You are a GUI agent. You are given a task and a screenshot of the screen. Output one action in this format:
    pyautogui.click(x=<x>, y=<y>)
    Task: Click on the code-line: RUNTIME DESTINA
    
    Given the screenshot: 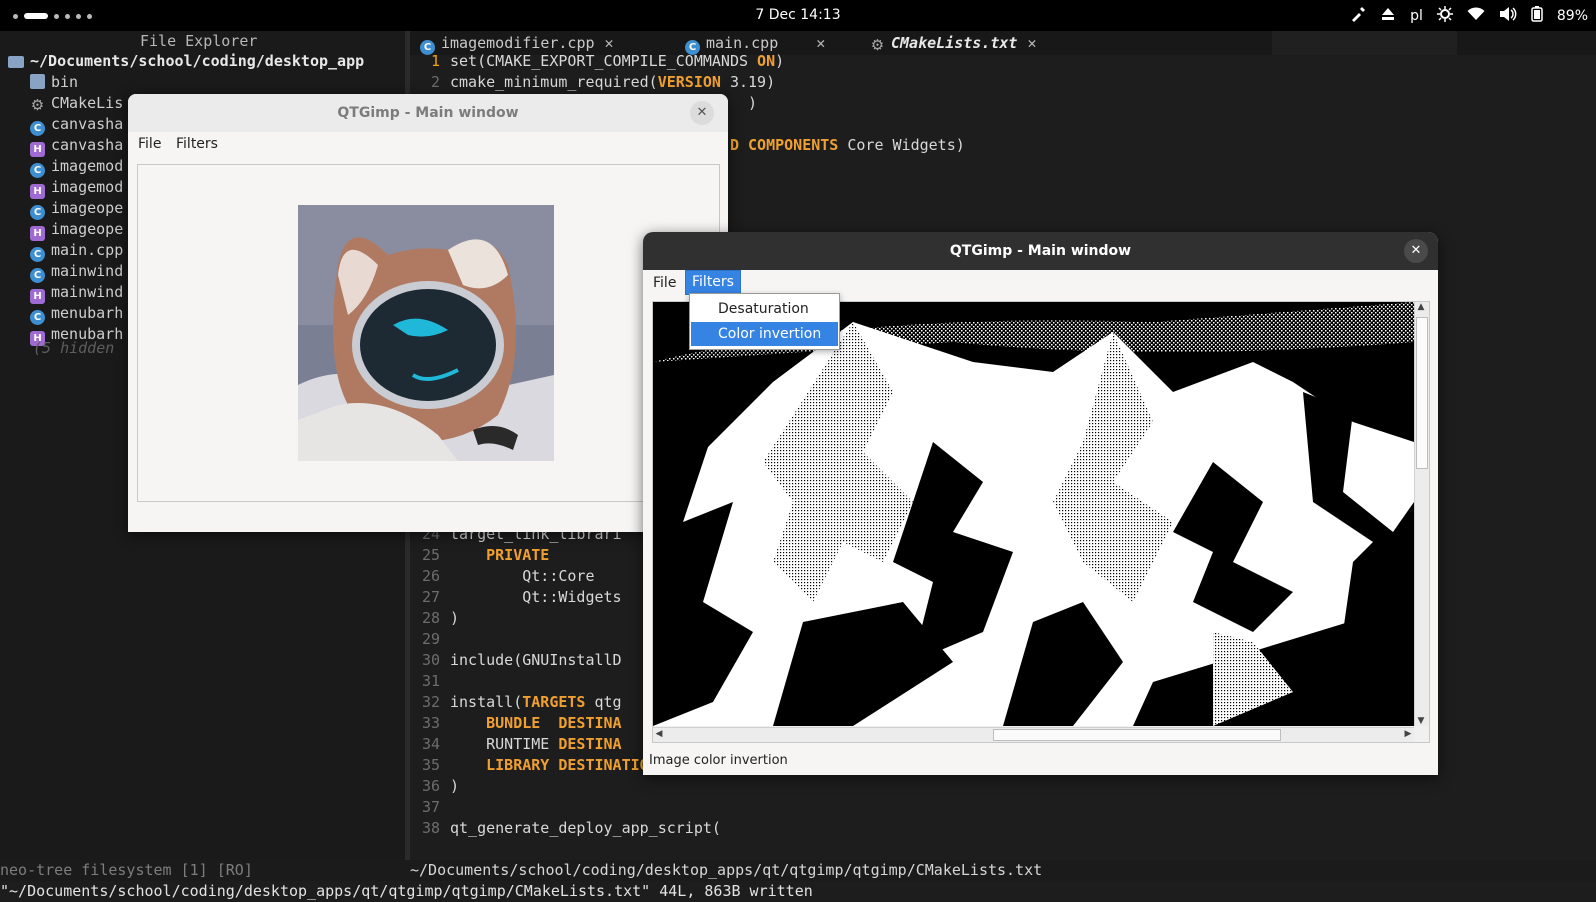 What is the action you would take?
    pyautogui.click(x=535, y=744)
    